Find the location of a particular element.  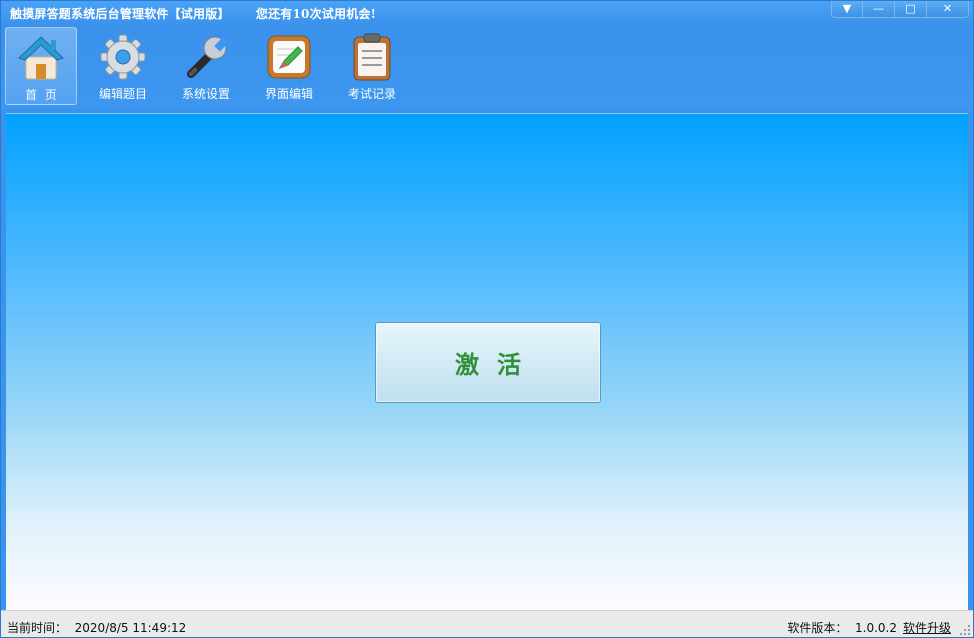

current-time-label: 当前时间： is located at coordinates (37, 628).